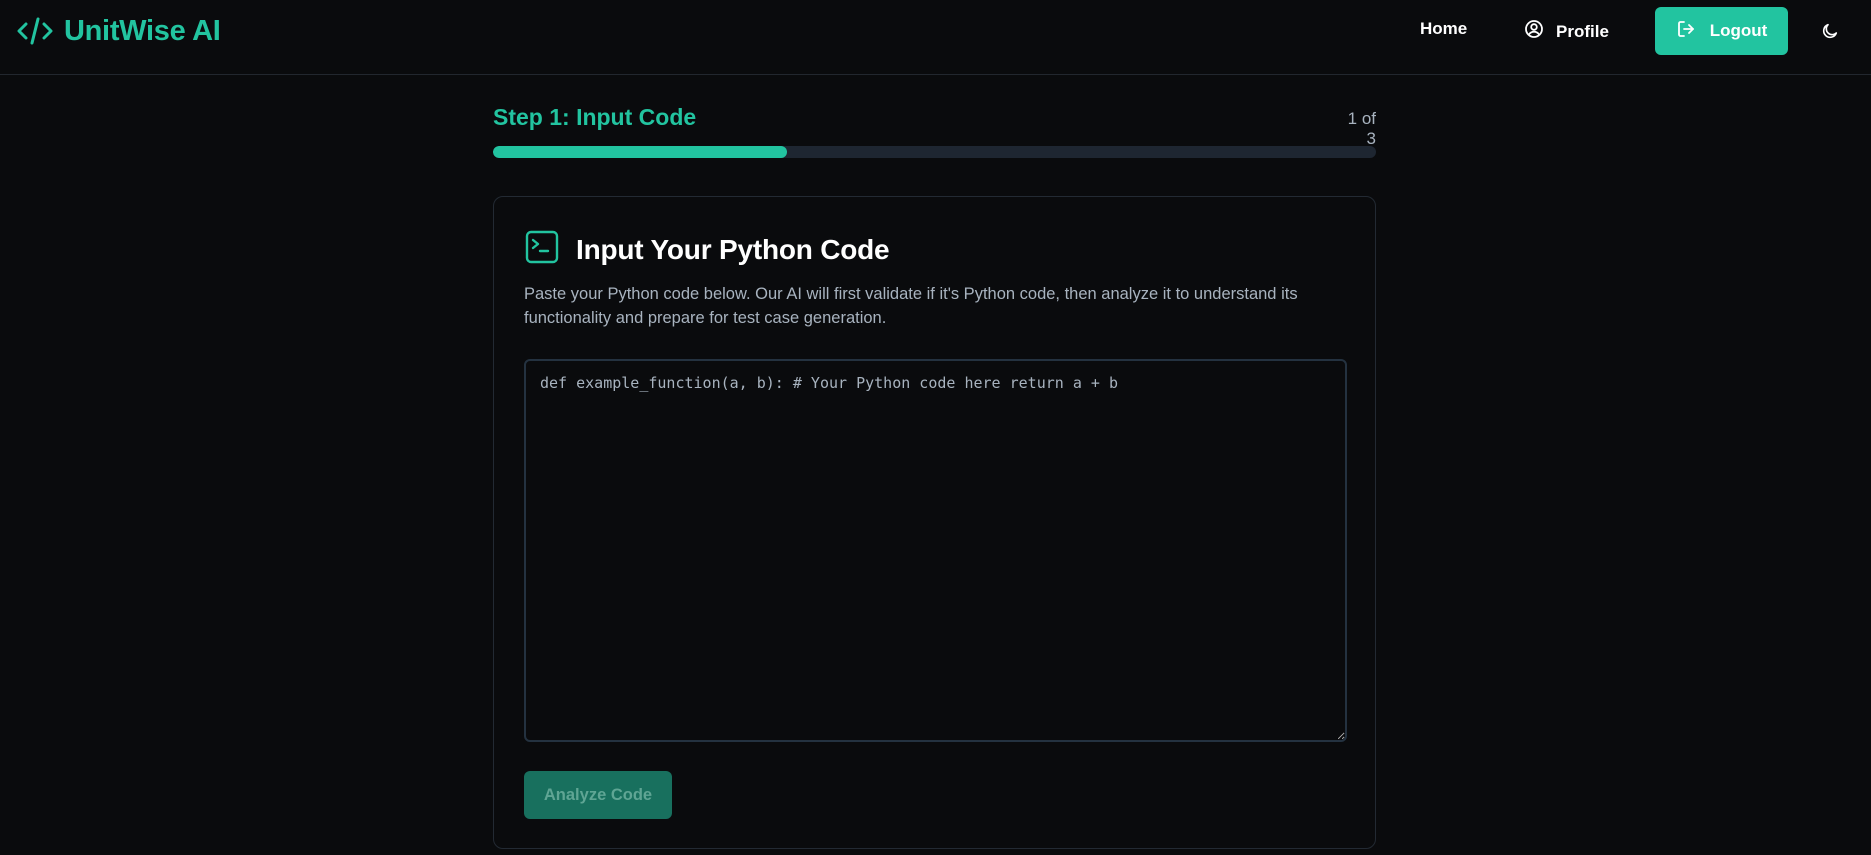  Describe the element at coordinates (142, 30) in the screenshot. I see `brand-name: UnitWise AI` at that location.